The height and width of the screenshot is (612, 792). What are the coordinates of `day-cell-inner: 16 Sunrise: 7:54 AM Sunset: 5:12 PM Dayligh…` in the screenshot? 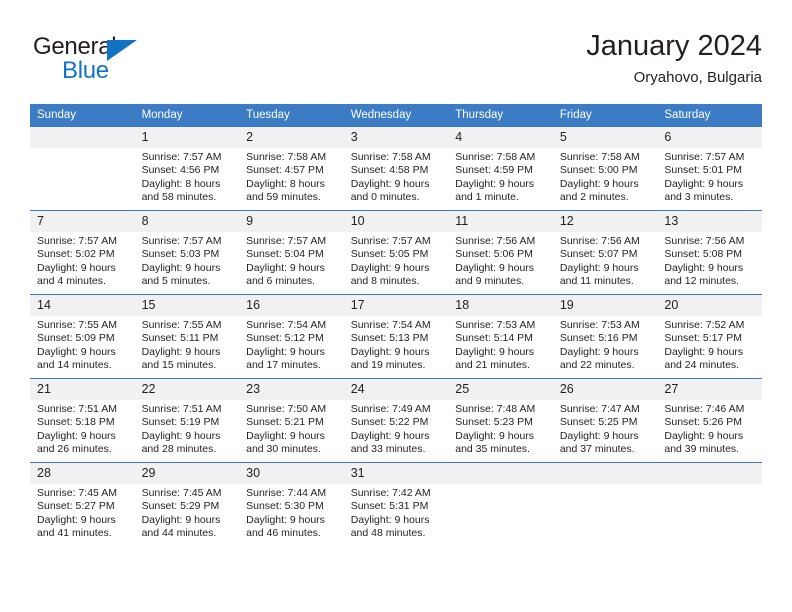 It's located at (291, 336).